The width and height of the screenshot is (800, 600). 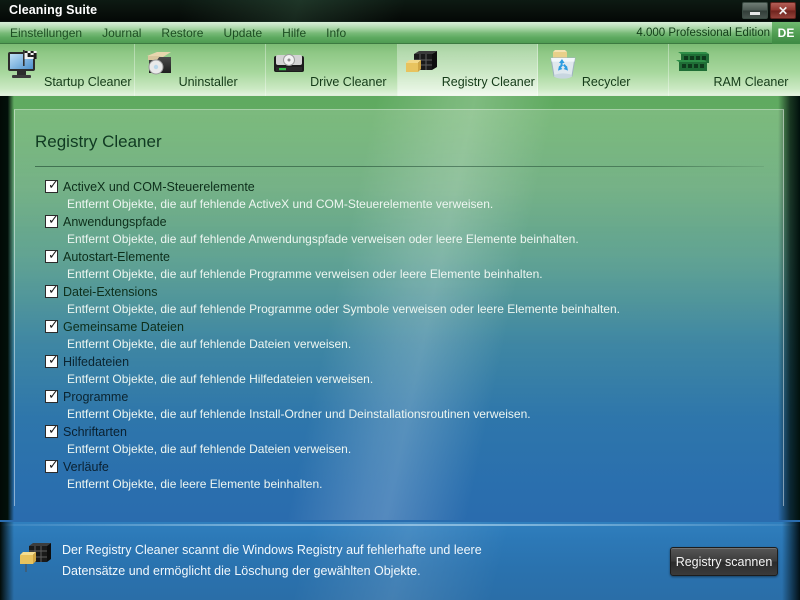 What do you see at coordinates (786, 33) in the screenshot?
I see `language-selector: DE` at bounding box center [786, 33].